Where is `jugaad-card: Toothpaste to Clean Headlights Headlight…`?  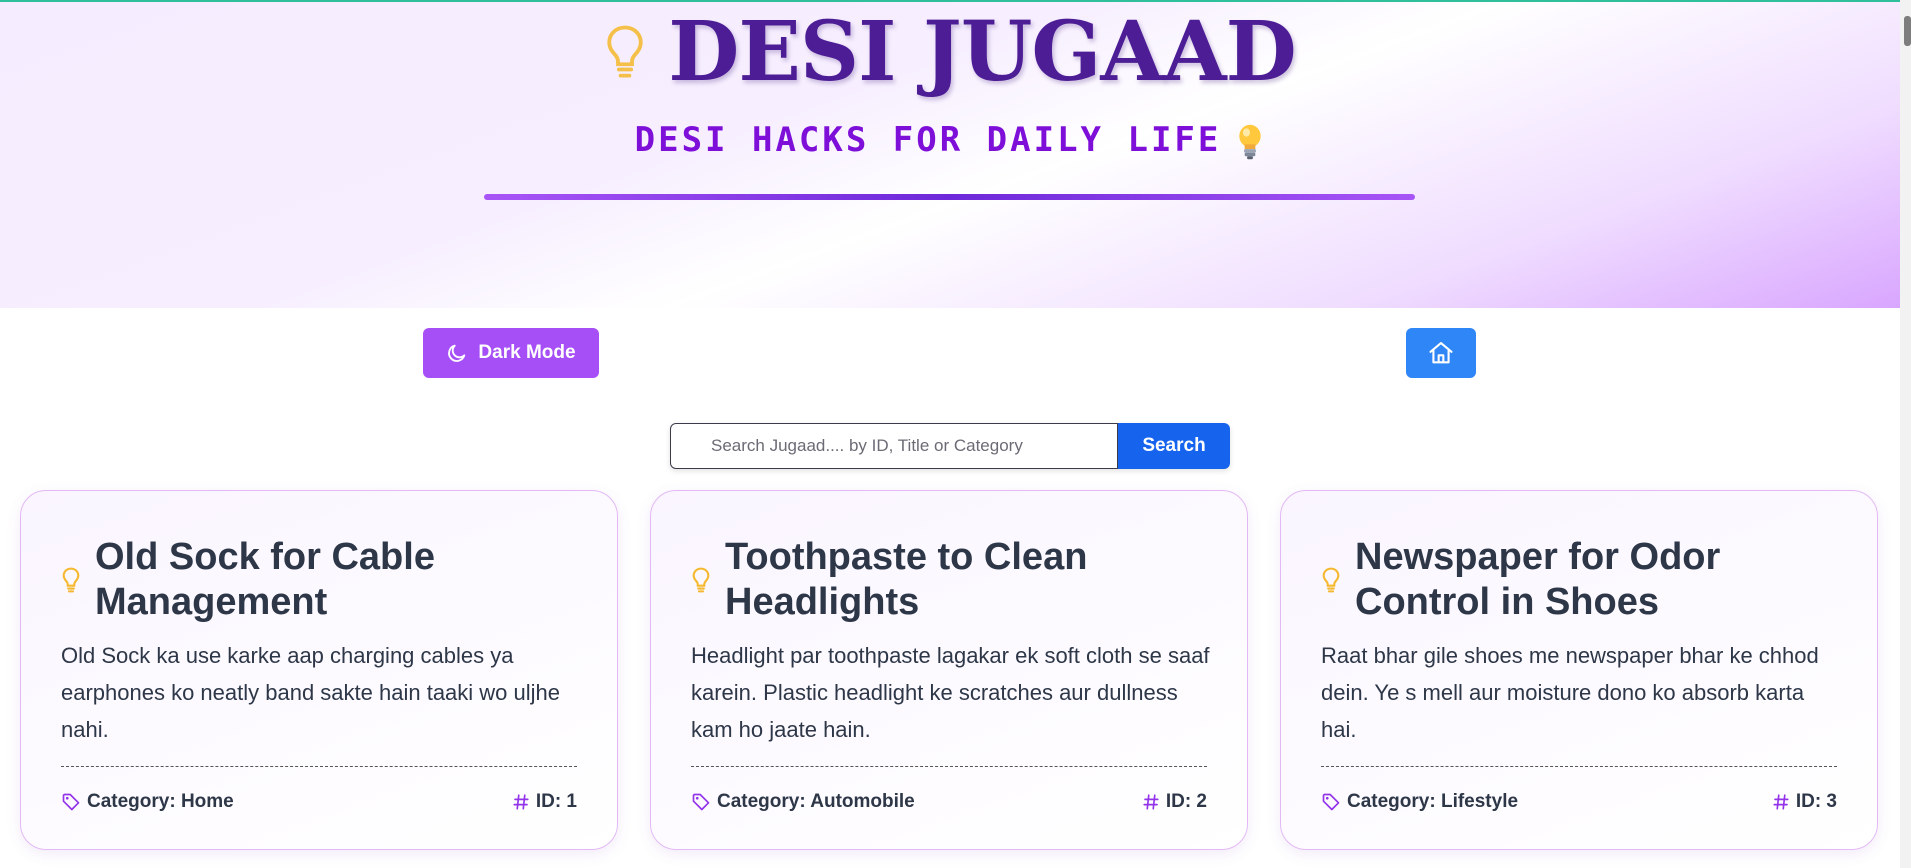
jugaad-card: Toothpaste to Clean Headlights Headlight… is located at coordinates (949, 670).